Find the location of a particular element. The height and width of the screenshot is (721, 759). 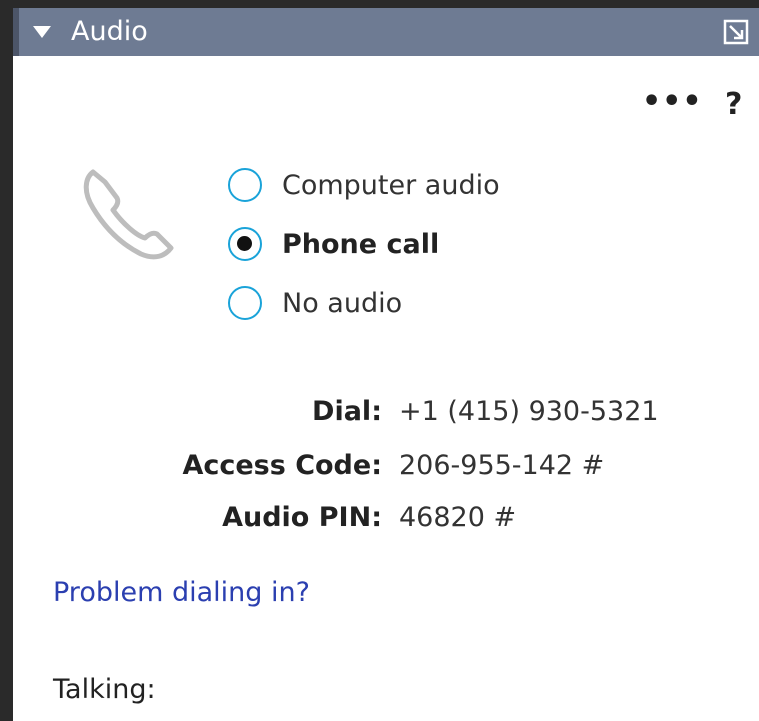

panel-header: Audio is located at coordinates (386, 32).